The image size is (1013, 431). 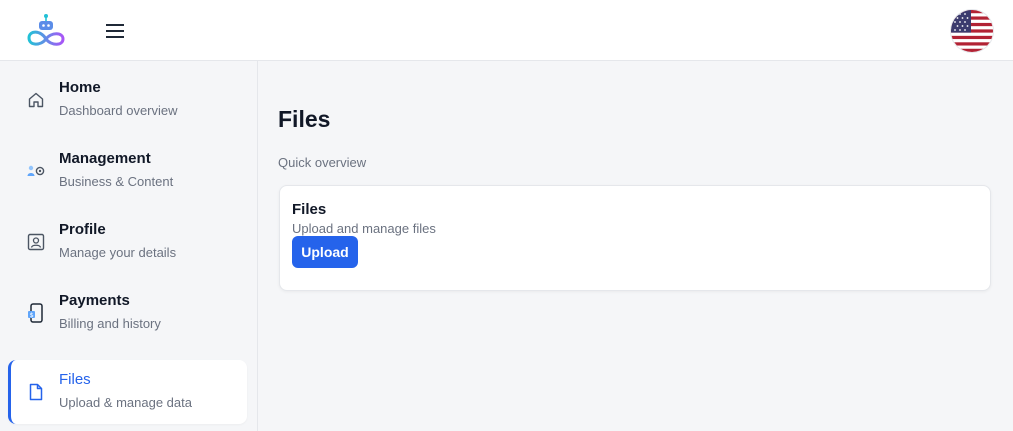 What do you see at coordinates (80, 87) in the screenshot?
I see `sidebar-item-title: Home` at bounding box center [80, 87].